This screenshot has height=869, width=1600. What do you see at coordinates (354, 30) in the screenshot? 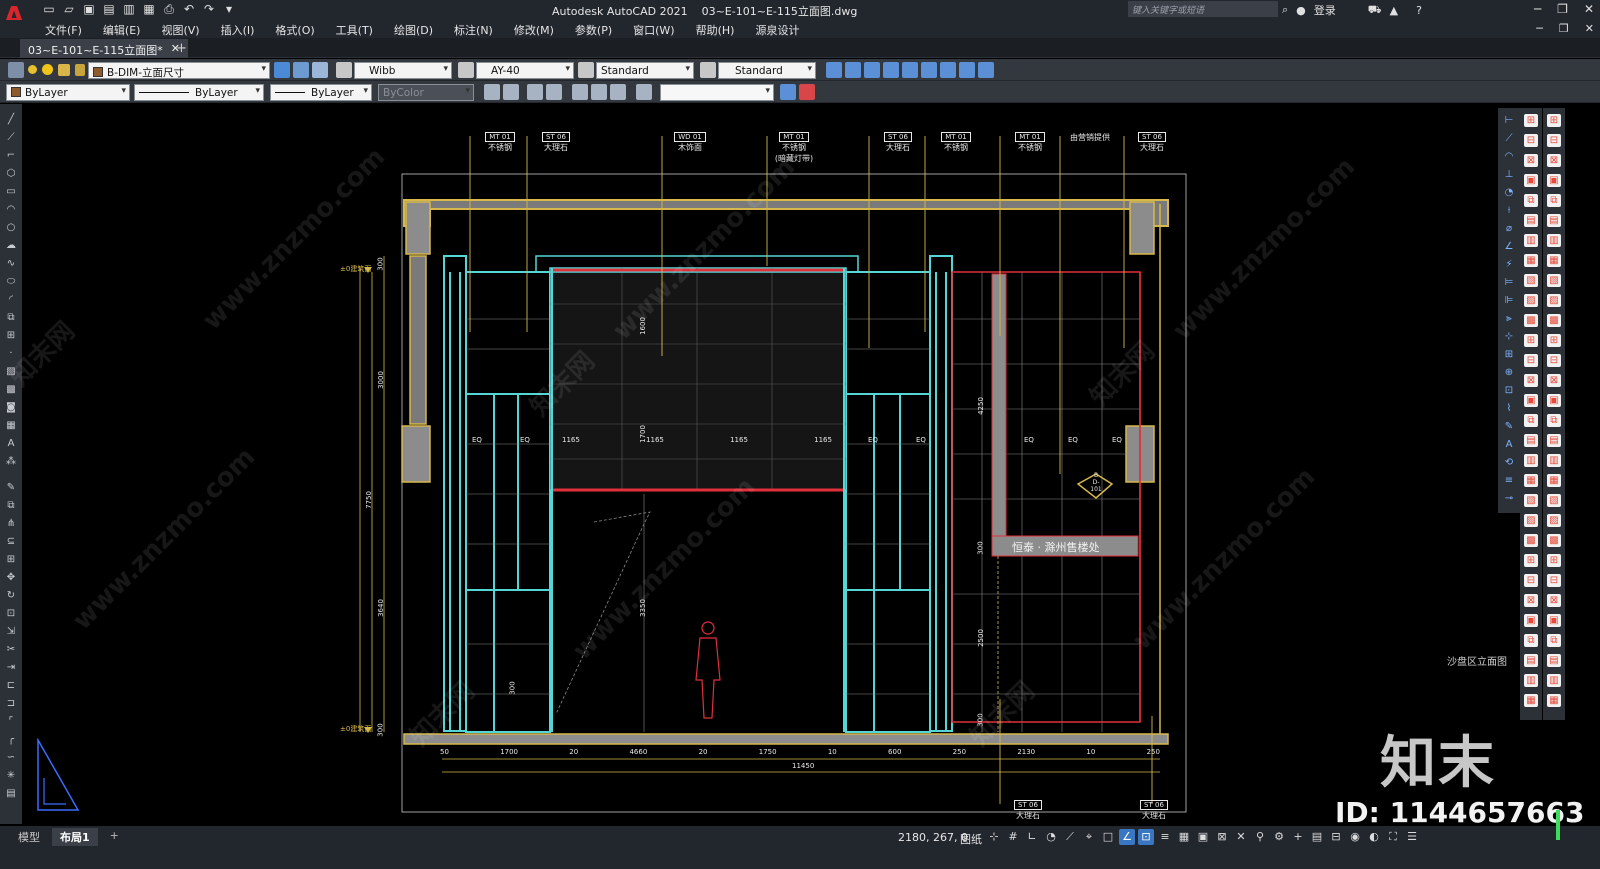
I see `menu-tools: 工具(T)` at bounding box center [354, 30].